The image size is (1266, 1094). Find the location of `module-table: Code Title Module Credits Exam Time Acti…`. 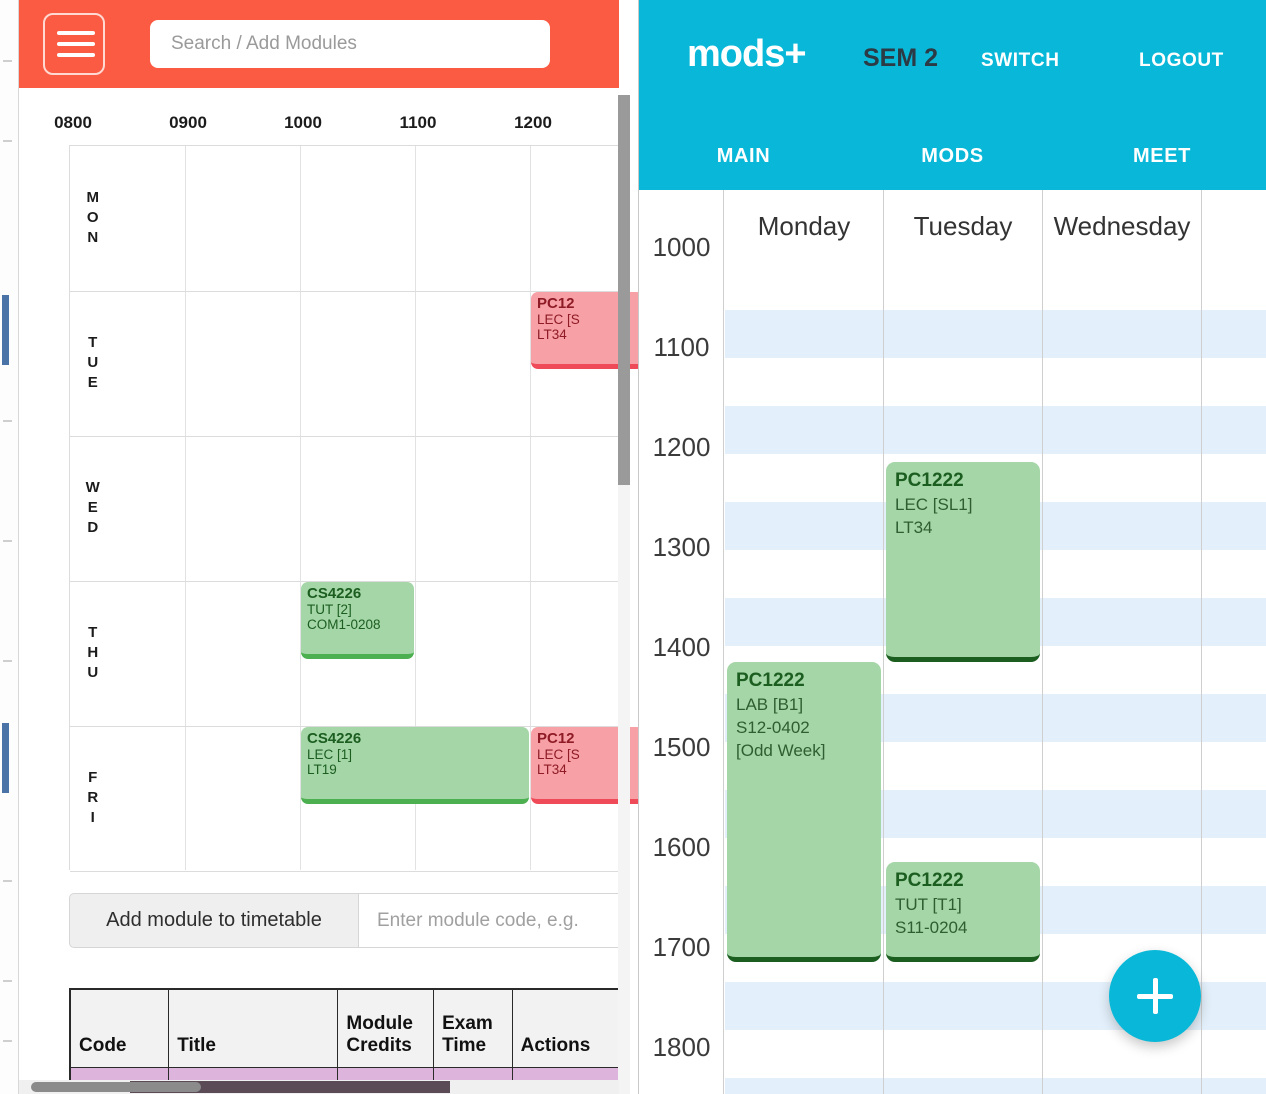

module-table: Code Title Module Credits Exam Time Acti… is located at coordinates (349, 1041).